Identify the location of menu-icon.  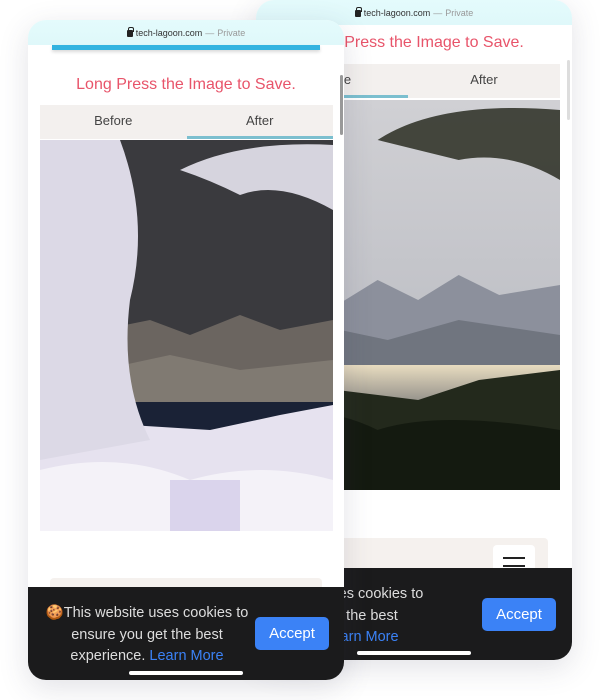
(514, 562).